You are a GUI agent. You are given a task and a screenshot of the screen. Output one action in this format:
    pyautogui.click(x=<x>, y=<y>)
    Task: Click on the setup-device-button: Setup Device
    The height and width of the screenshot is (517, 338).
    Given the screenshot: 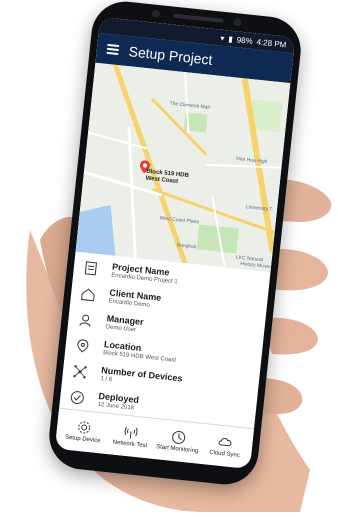 What is the action you would take?
    pyautogui.click(x=83, y=431)
    